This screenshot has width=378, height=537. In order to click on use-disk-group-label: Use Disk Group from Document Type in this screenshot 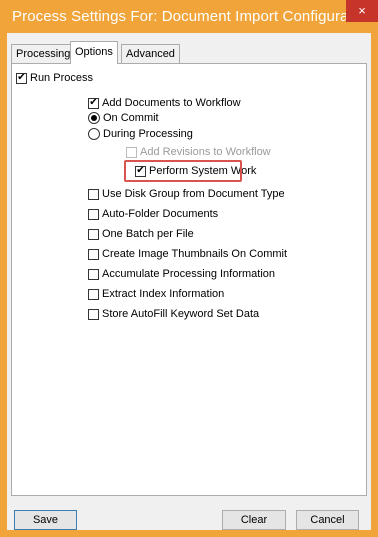, I will do `click(193, 194)`.